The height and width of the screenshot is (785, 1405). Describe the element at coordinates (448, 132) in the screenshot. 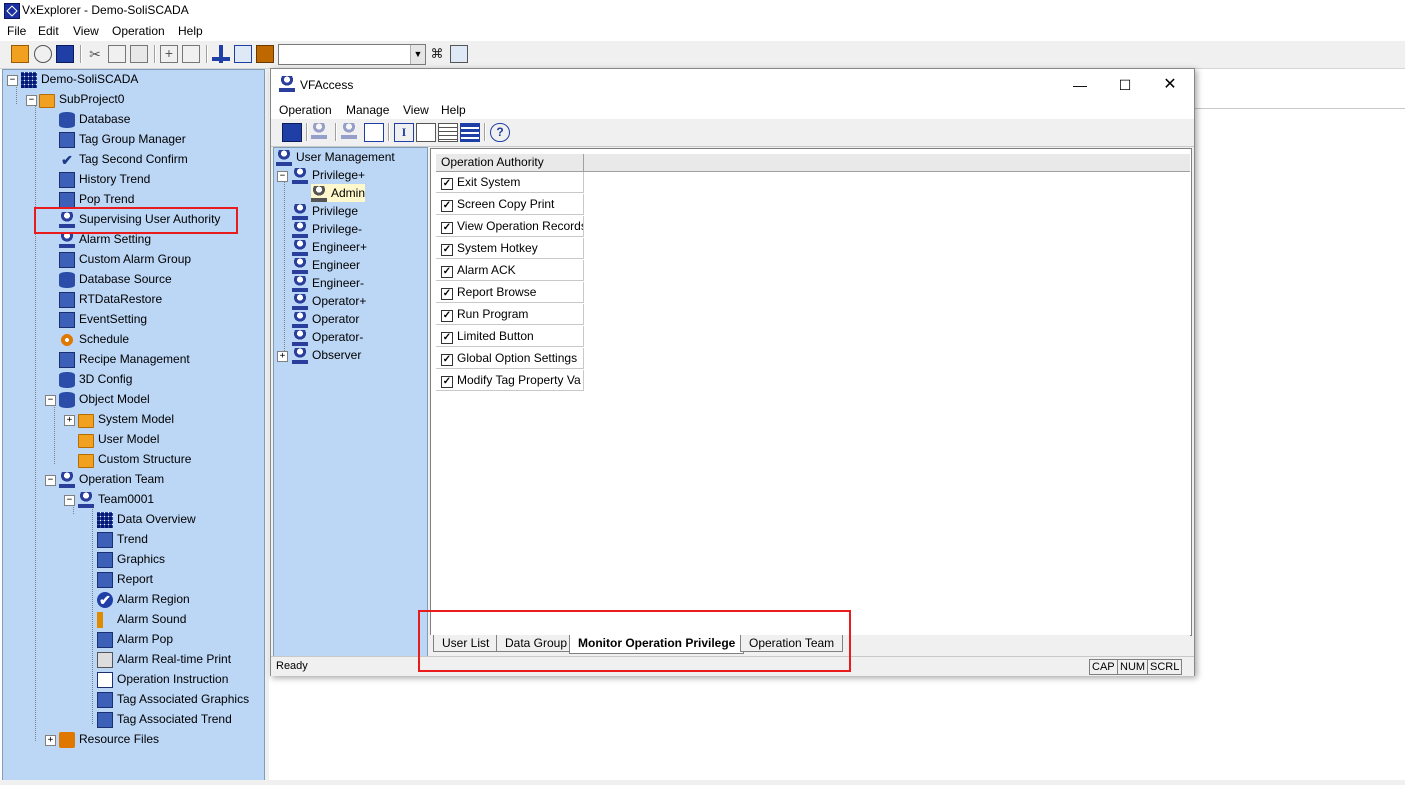

I see `list-view-icon` at that location.